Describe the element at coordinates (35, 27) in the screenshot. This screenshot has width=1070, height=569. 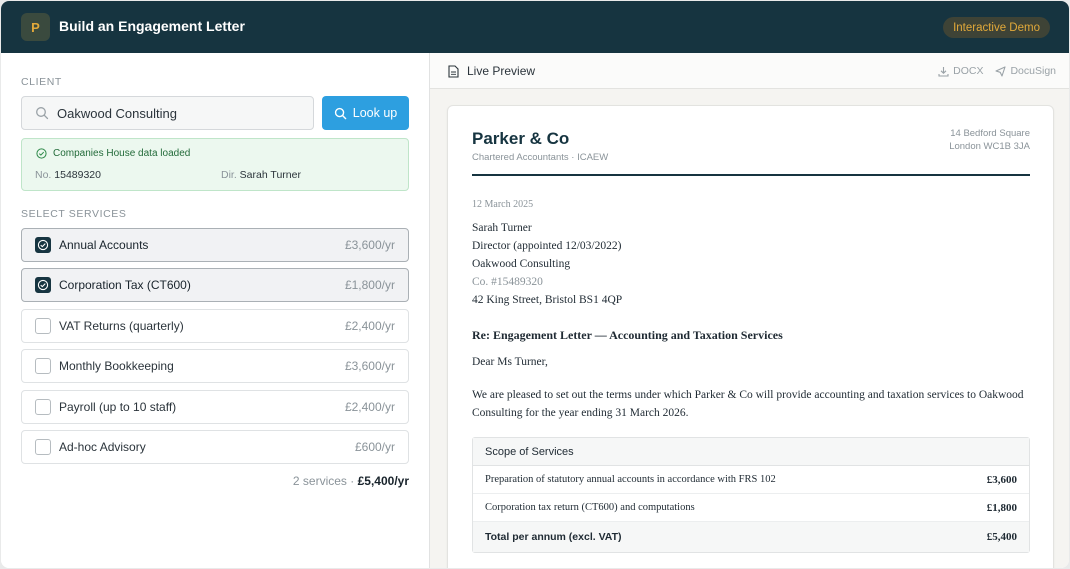
I see `app-logo: P` at that location.